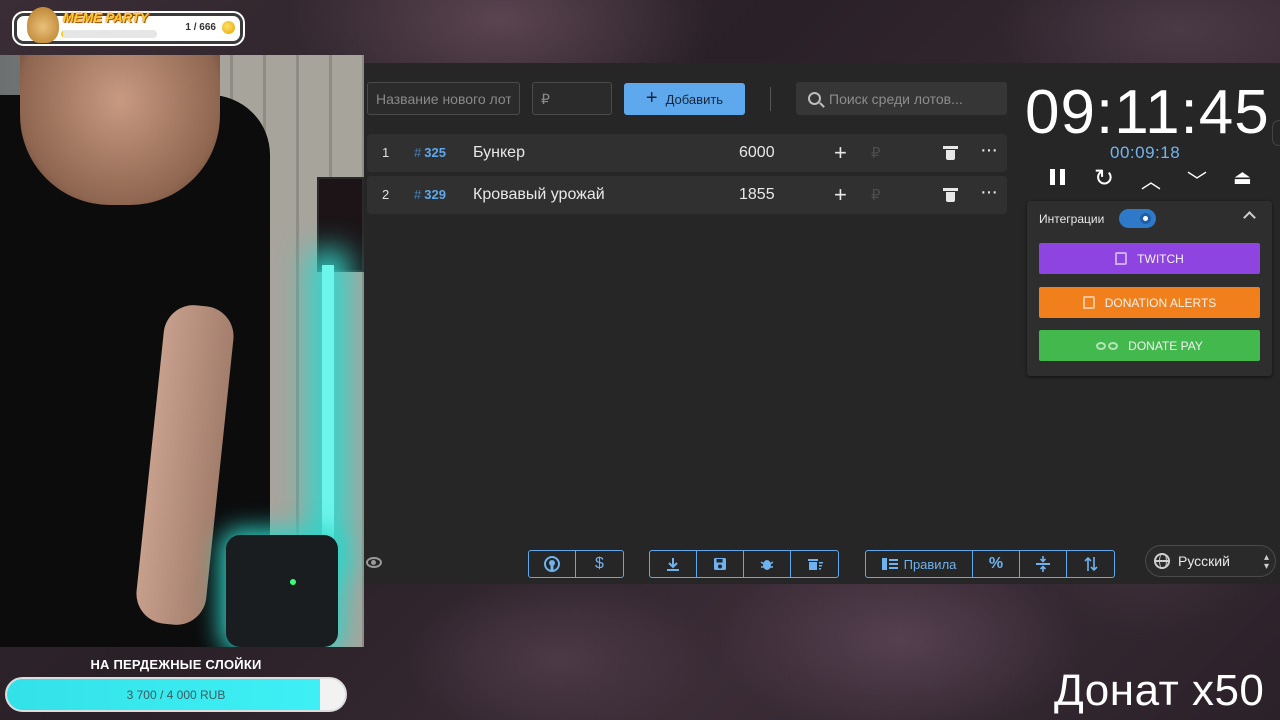  Describe the element at coordinates (128, 25) in the screenshot. I see `stream-badge: MEME PARTY 1 / 666` at that location.